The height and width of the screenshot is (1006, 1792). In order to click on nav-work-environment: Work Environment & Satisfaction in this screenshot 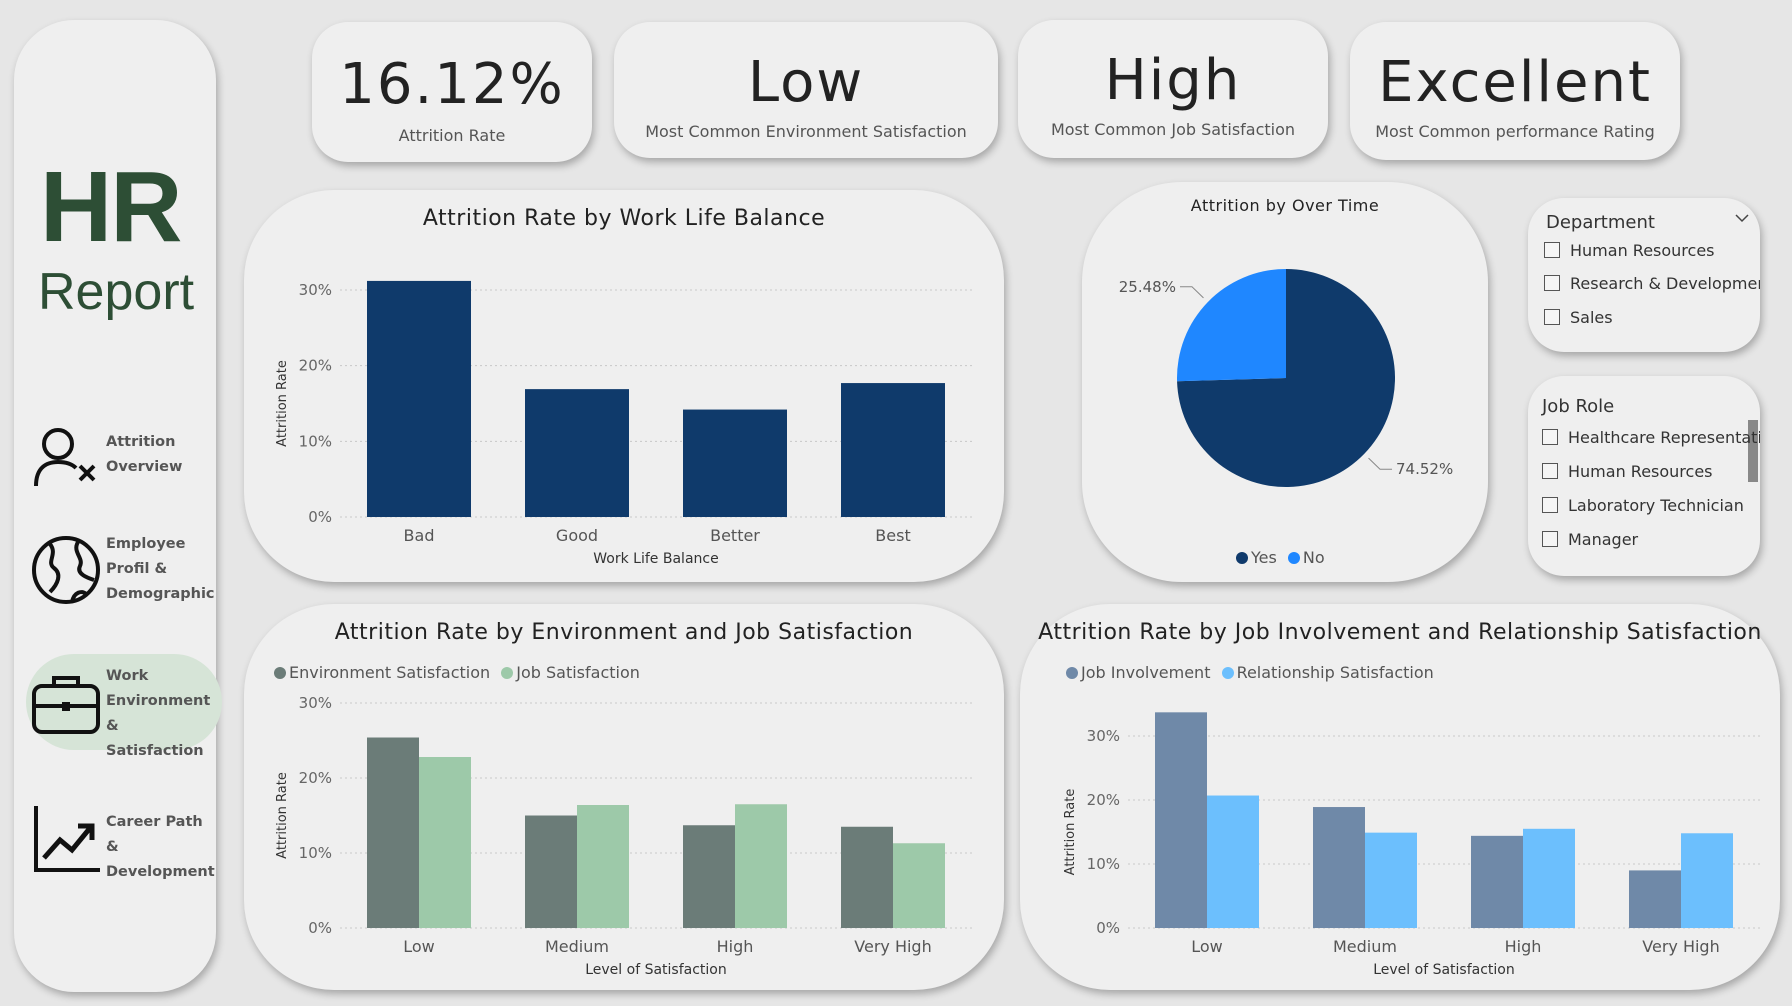, I will do `click(118, 706)`.